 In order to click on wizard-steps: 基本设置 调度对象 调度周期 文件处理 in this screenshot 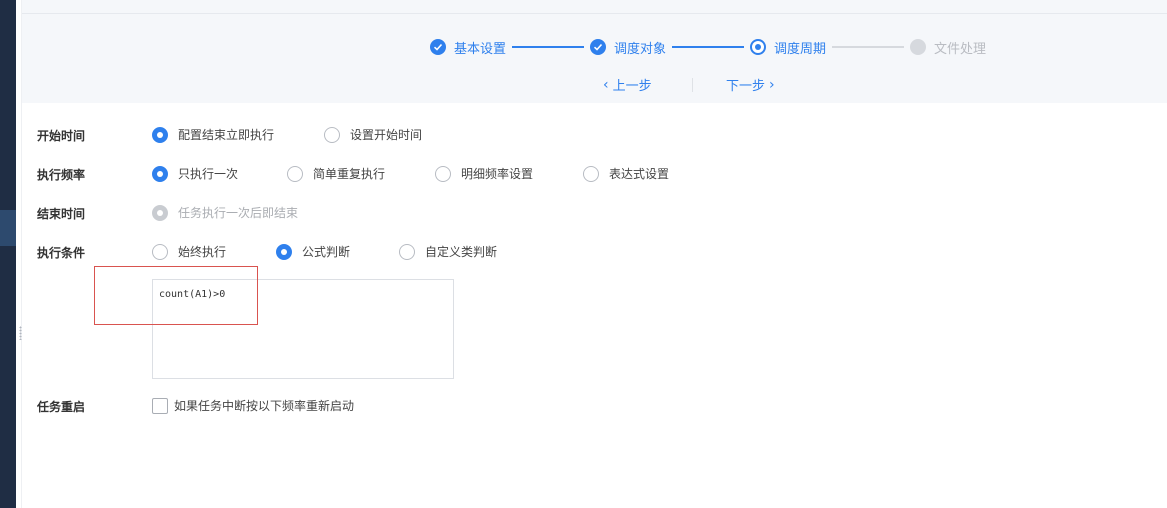, I will do `click(708, 47)`.